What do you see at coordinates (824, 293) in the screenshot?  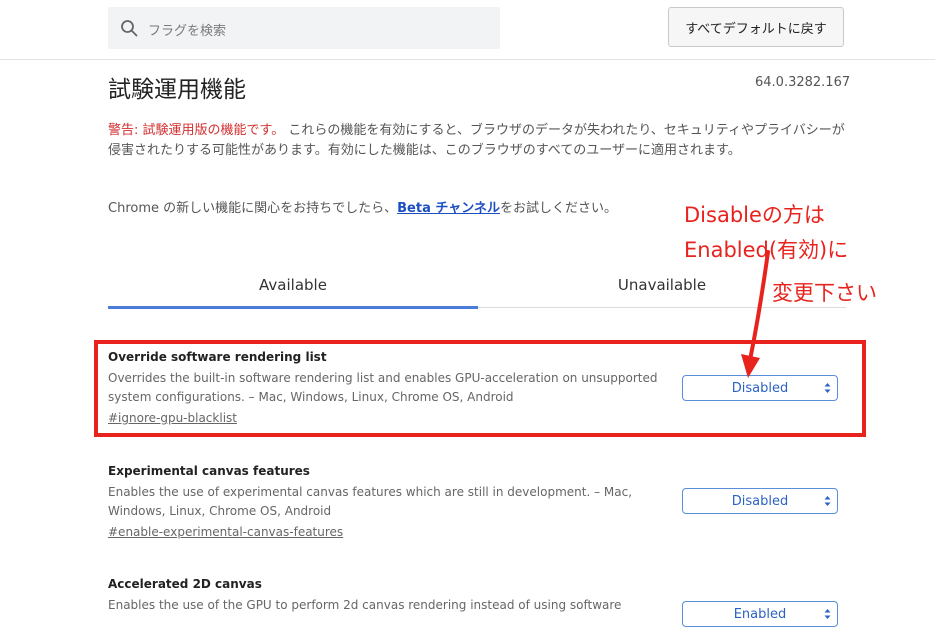 I see `annotation-line-3: 変更下さい` at bounding box center [824, 293].